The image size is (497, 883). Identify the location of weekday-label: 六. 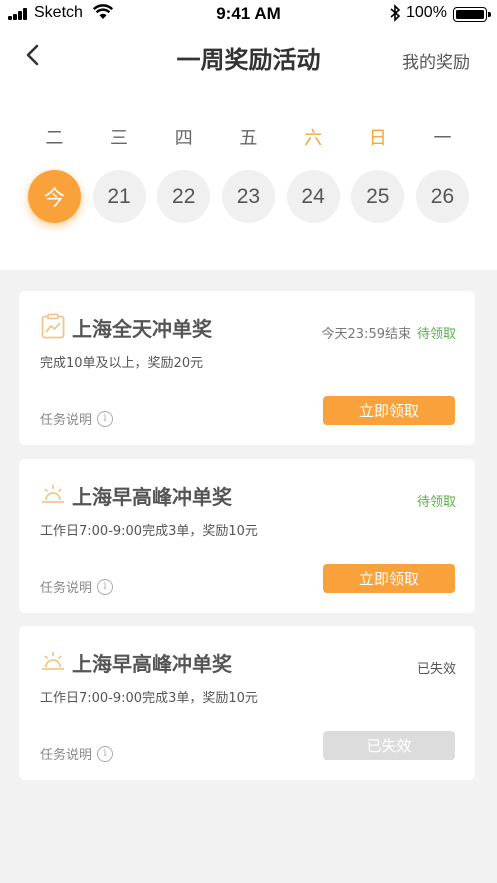
(313, 138).